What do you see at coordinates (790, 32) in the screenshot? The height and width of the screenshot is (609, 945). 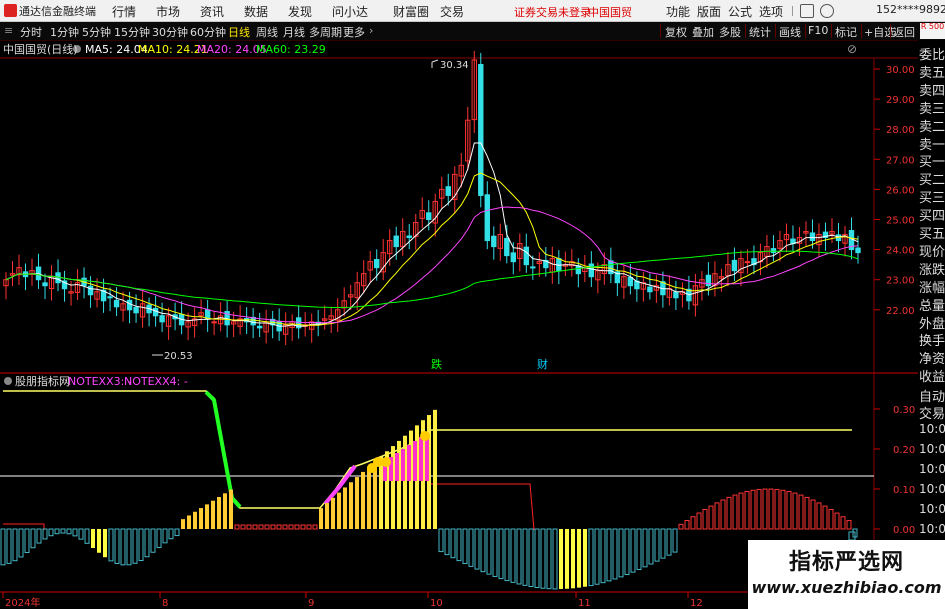 I see `btn-draw: 画线` at bounding box center [790, 32].